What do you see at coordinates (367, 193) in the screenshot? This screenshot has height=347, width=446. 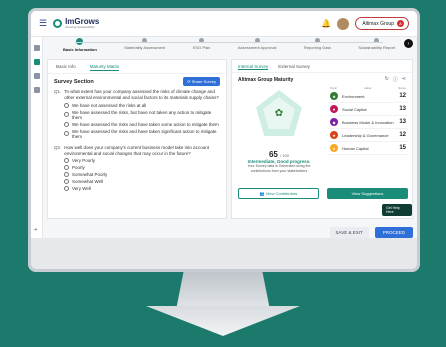 I see `view-suggestions-button: View Suggestions` at bounding box center [367, 193].